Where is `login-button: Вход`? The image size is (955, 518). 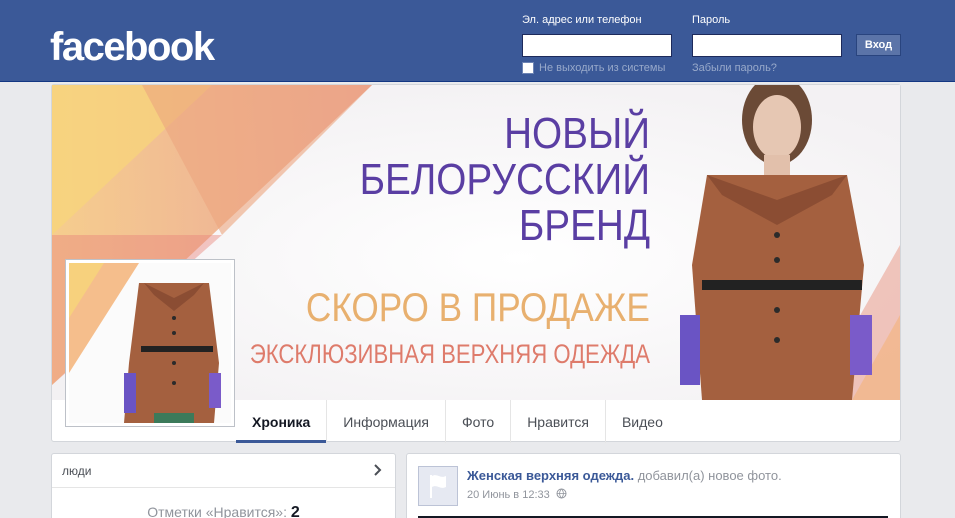
login-button: Вход is located at coordinates (878, 45).